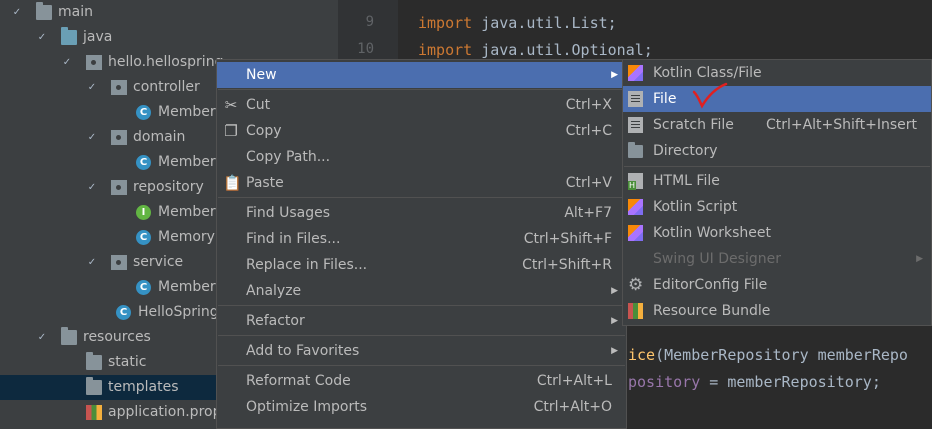  I want to click on tree-item-label: Member, so click(187, 162).